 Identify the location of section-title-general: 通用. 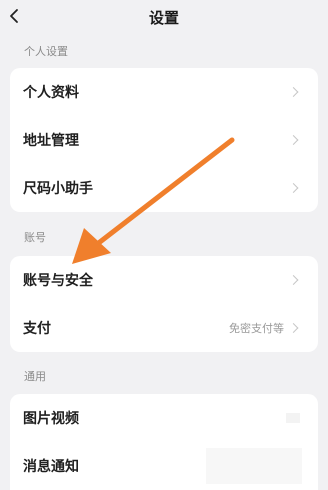
(35, 376).